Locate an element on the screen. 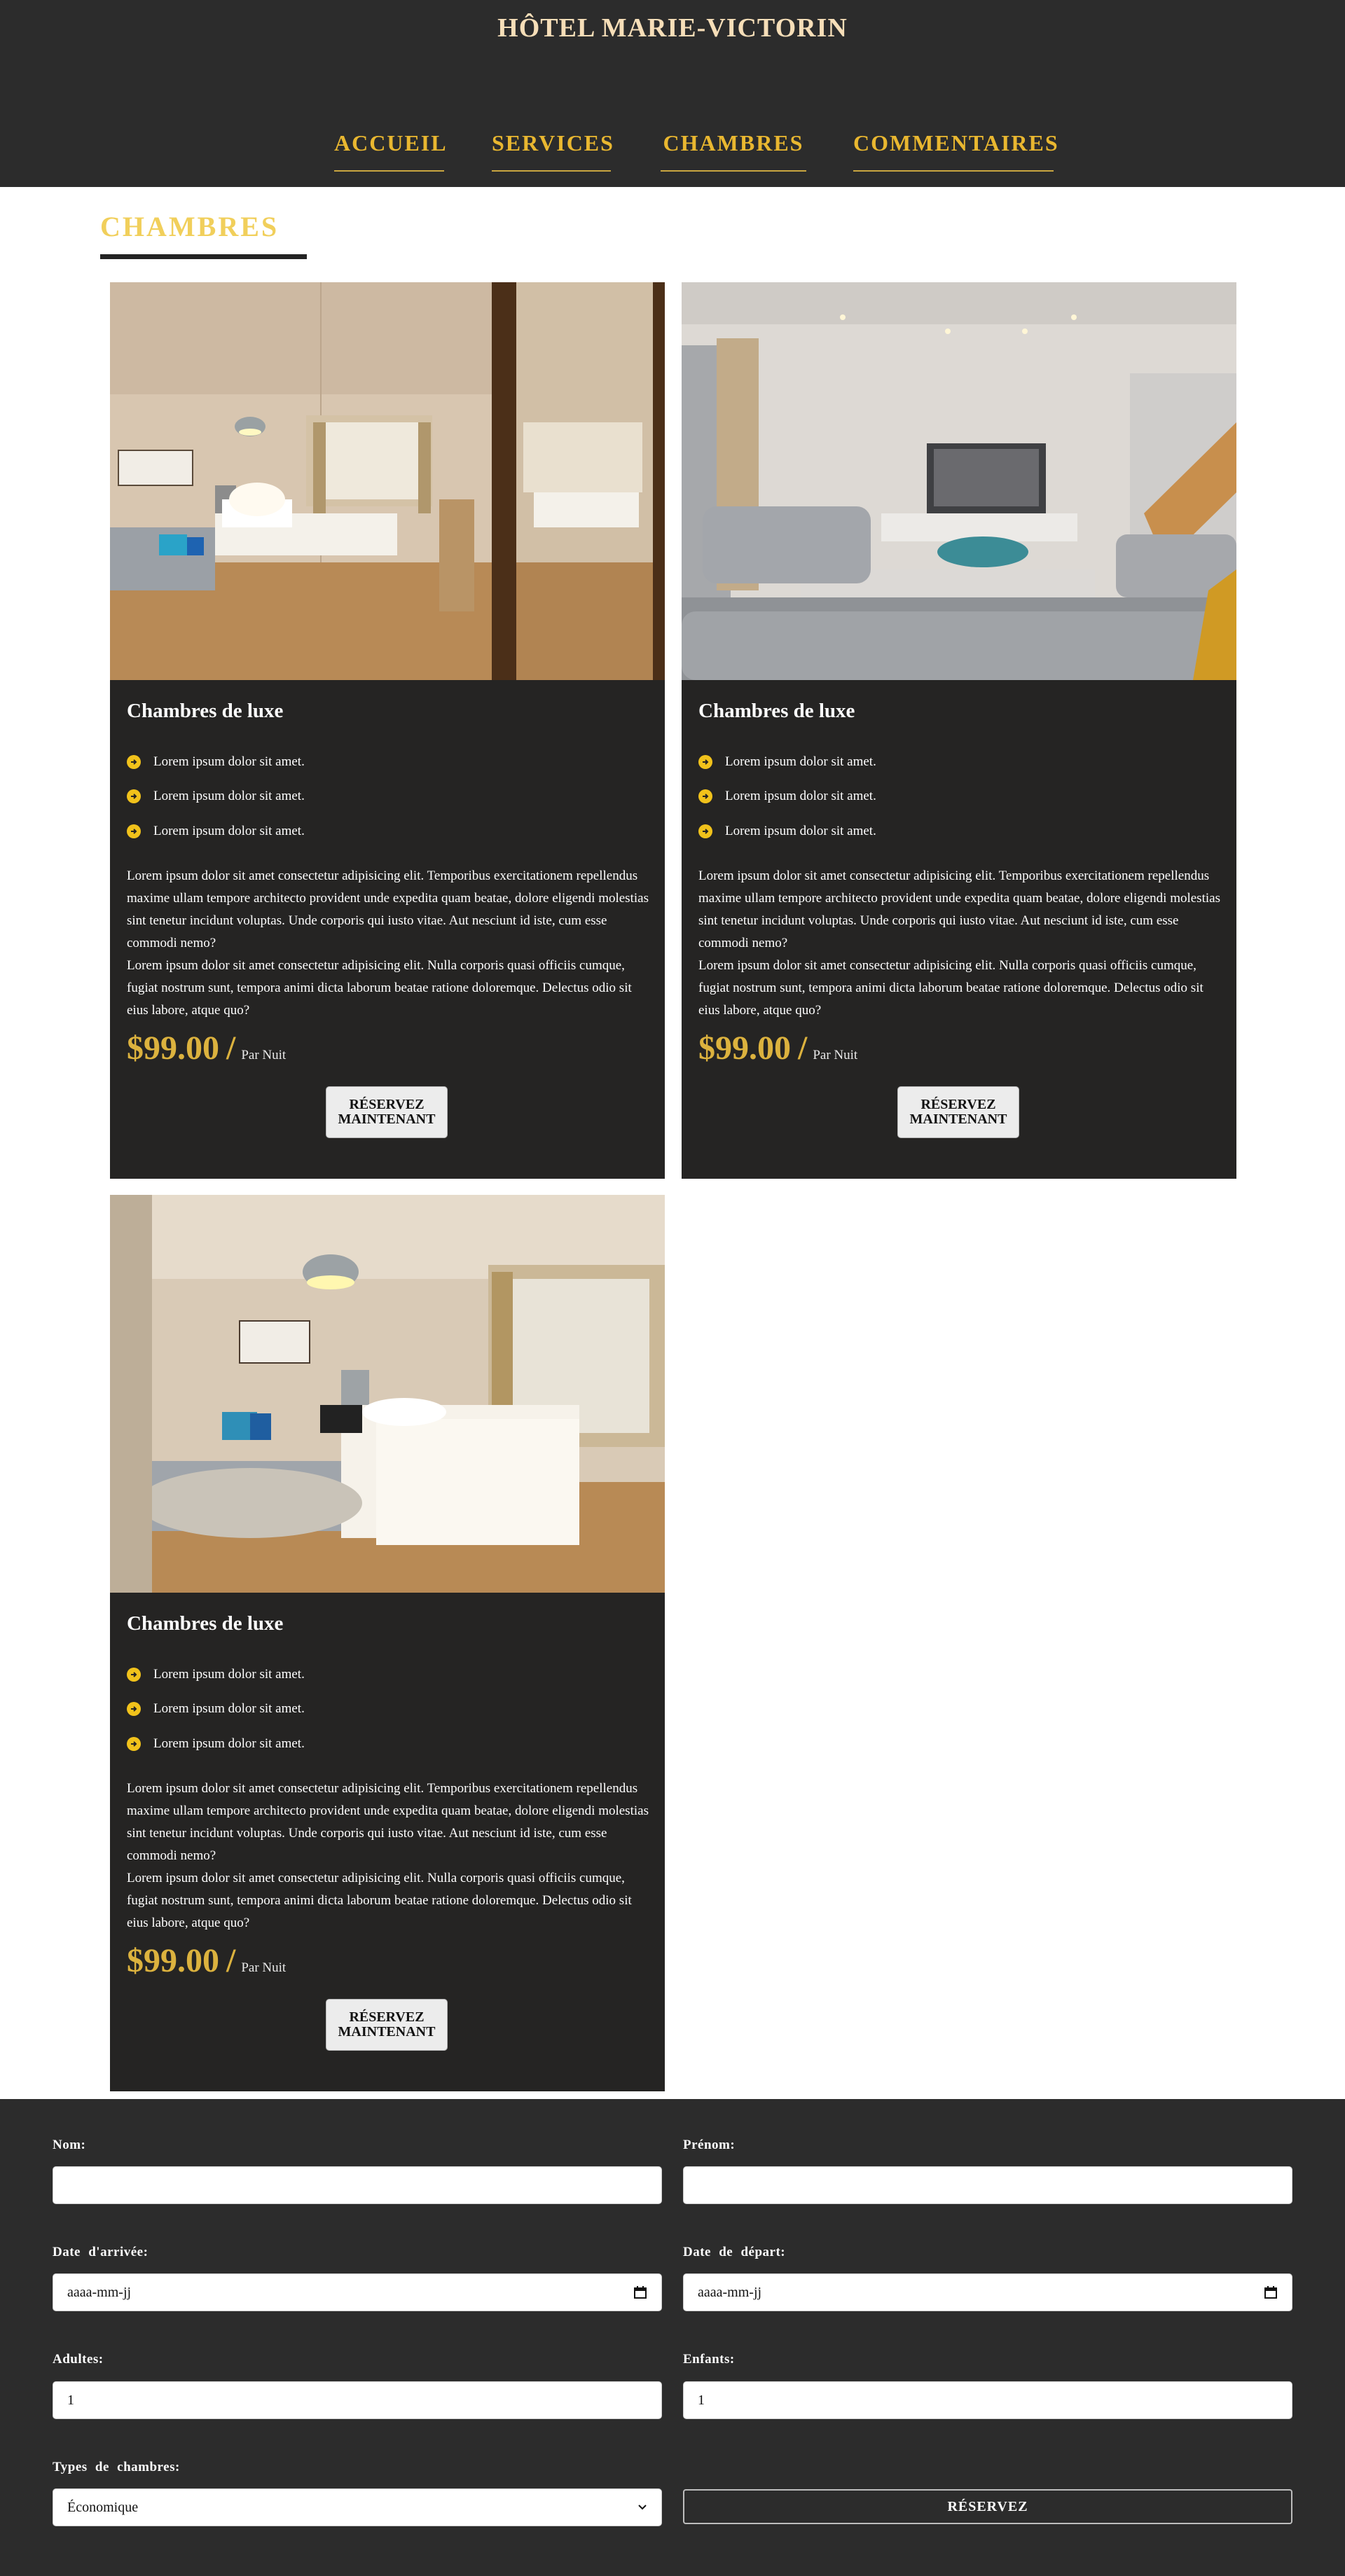  types-label: Types de chambres: is located at coordinates (117, 2467).